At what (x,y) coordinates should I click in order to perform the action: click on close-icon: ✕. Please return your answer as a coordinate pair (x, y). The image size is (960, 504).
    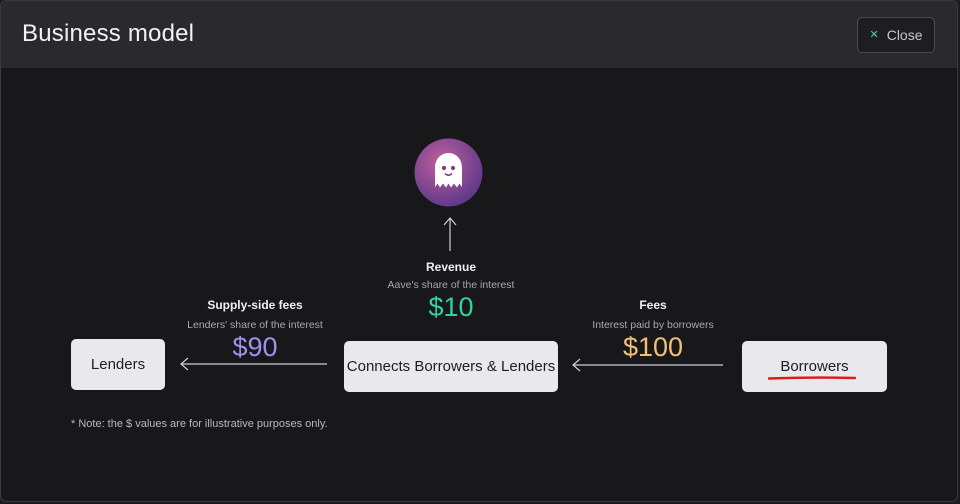
    Looking at the image, I should click on (874, 34).